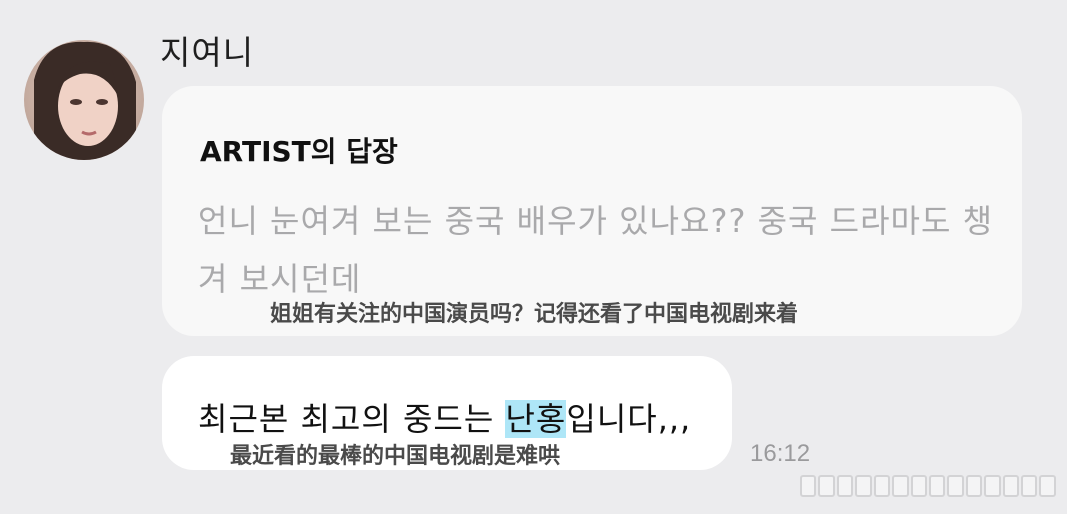  I want to click on message-bubble: 최근본 최고의 중드는 난홍입니다,,, 最近看的最棒的中国电视剧是难哄, so click(447, 413).